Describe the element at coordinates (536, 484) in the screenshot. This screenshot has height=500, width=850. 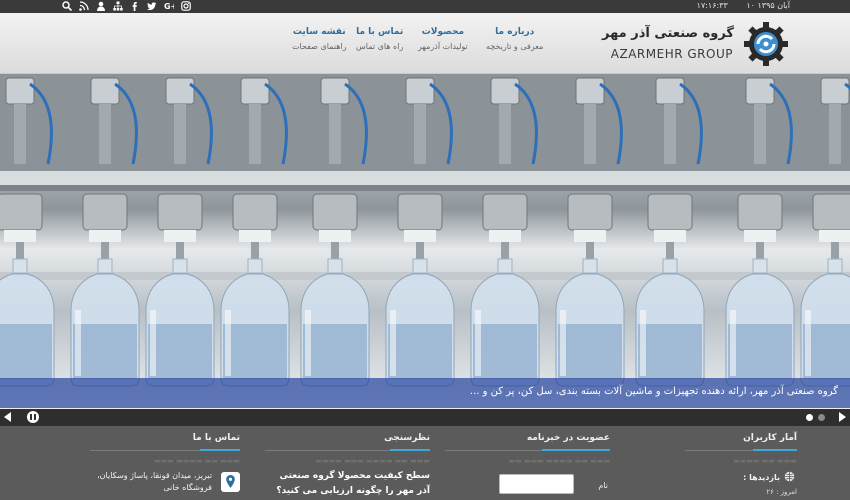
I see `name-input` at that location.